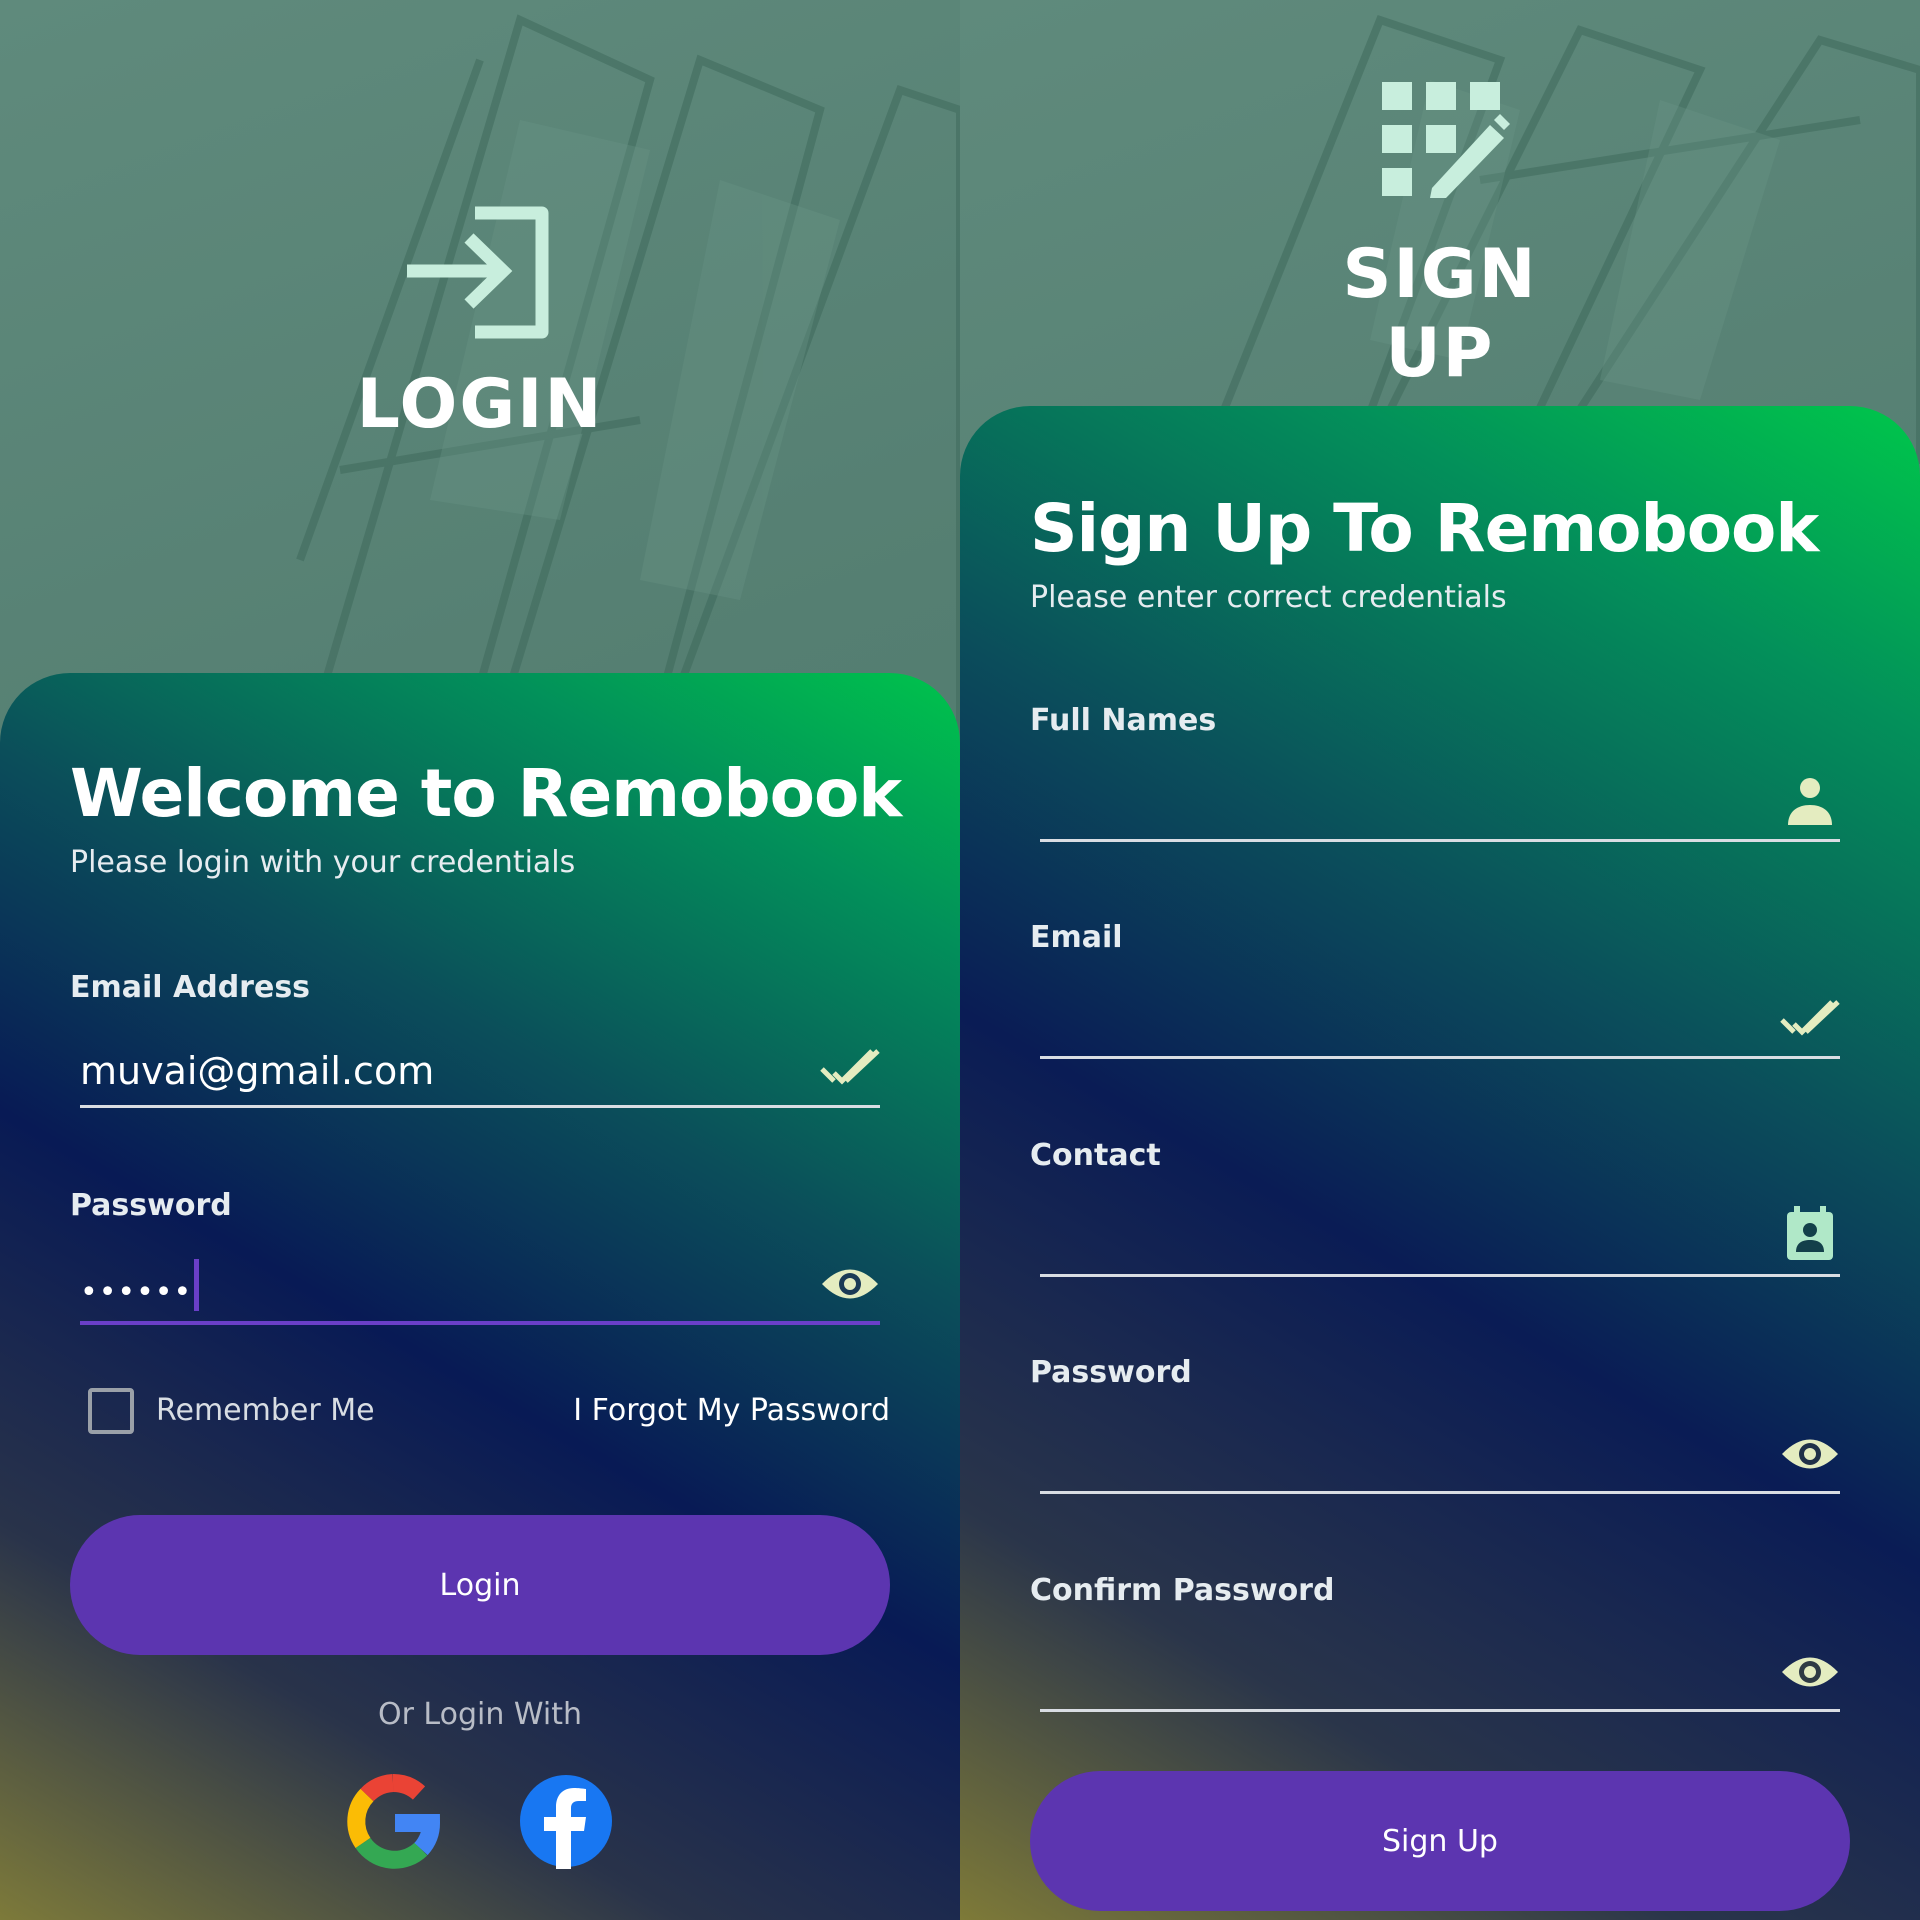  I want to click on hero-title: LOGIN, so click(480, 404).